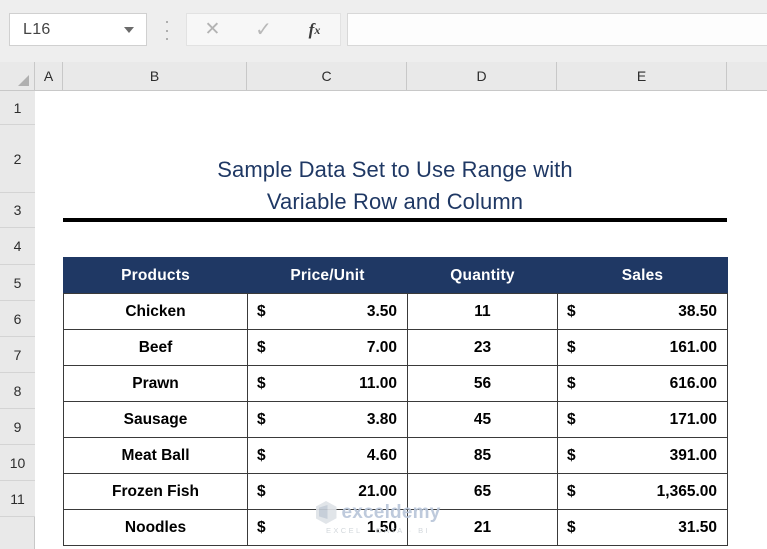 The width and height of the screenshot is (767, 549). What do you see at coordinates (17, 355) in the screenshot?
I see `row-header-7: 7` at bounding box center [17, 355].